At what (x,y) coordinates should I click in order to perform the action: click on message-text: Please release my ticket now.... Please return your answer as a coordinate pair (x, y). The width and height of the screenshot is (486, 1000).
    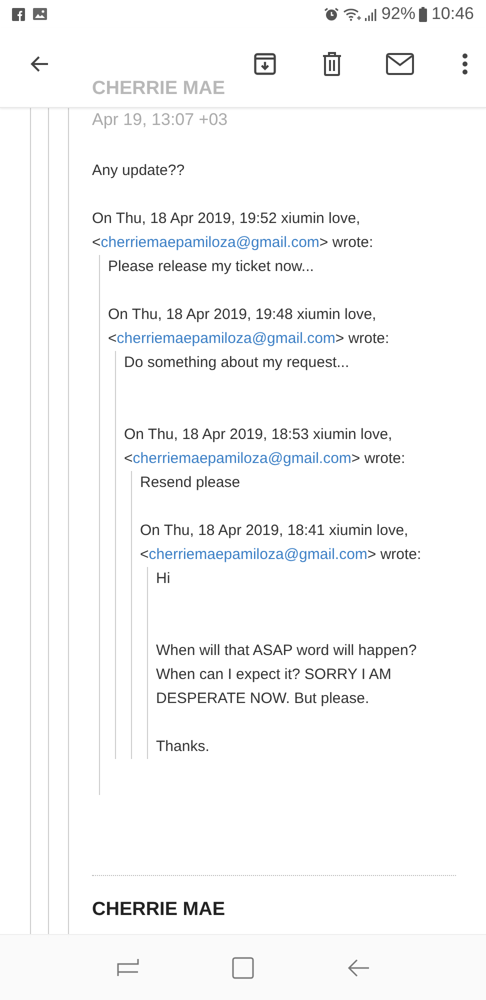
    Looking at the image, I should click on (211, 267).